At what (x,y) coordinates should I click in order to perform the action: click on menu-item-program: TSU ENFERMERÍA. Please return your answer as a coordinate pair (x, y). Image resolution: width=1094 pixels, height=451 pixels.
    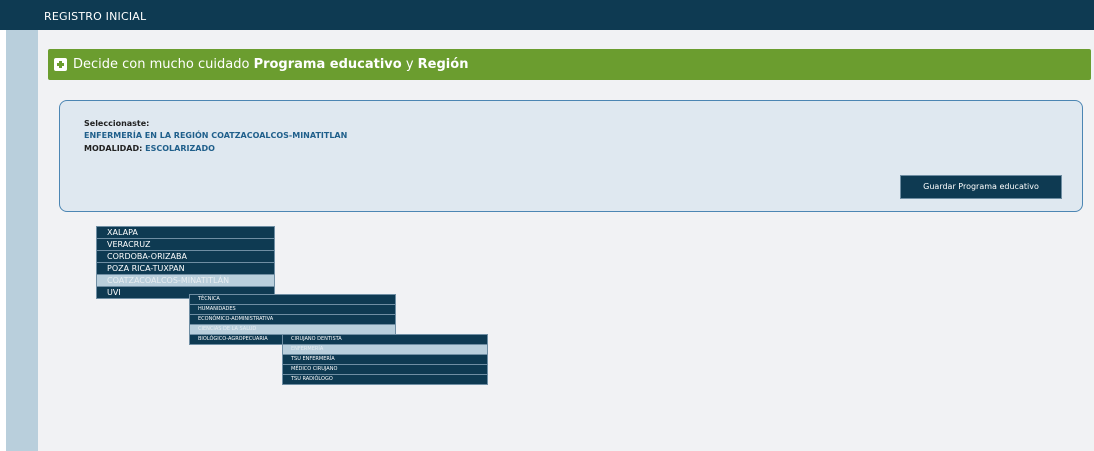
    Looking at the image, I should click on (385, 360).